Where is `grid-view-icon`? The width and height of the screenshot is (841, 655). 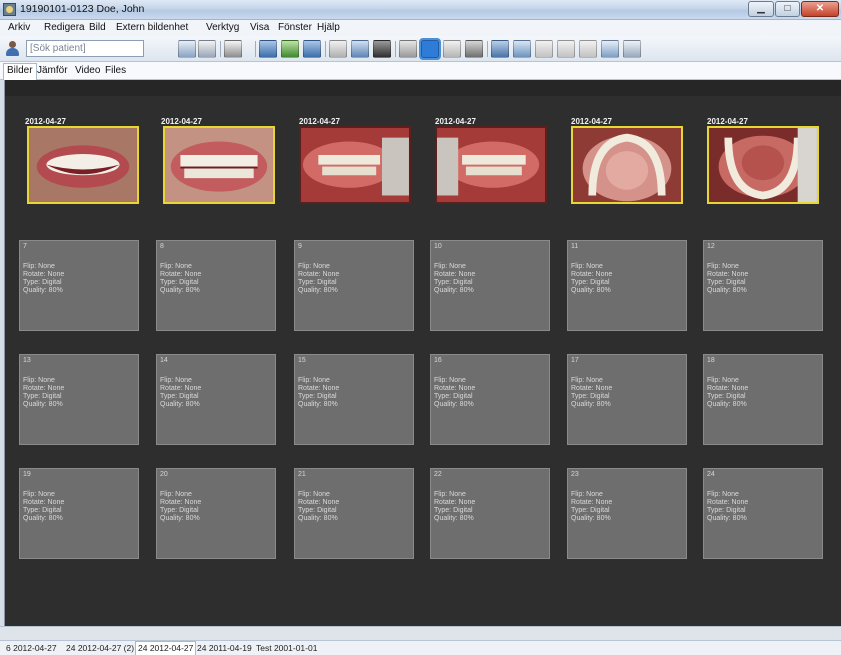 grid-view-icon is located at coordinates (207, 49).